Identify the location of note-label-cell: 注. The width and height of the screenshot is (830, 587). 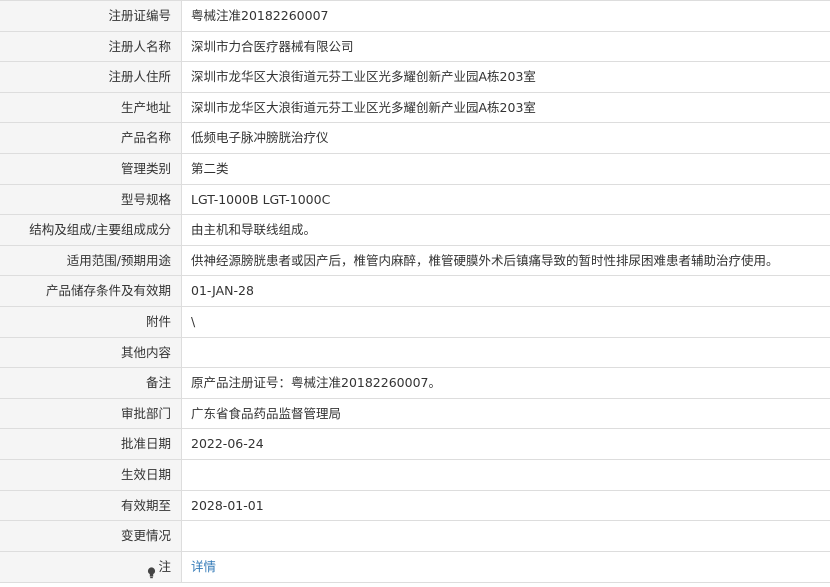
(91, 566).